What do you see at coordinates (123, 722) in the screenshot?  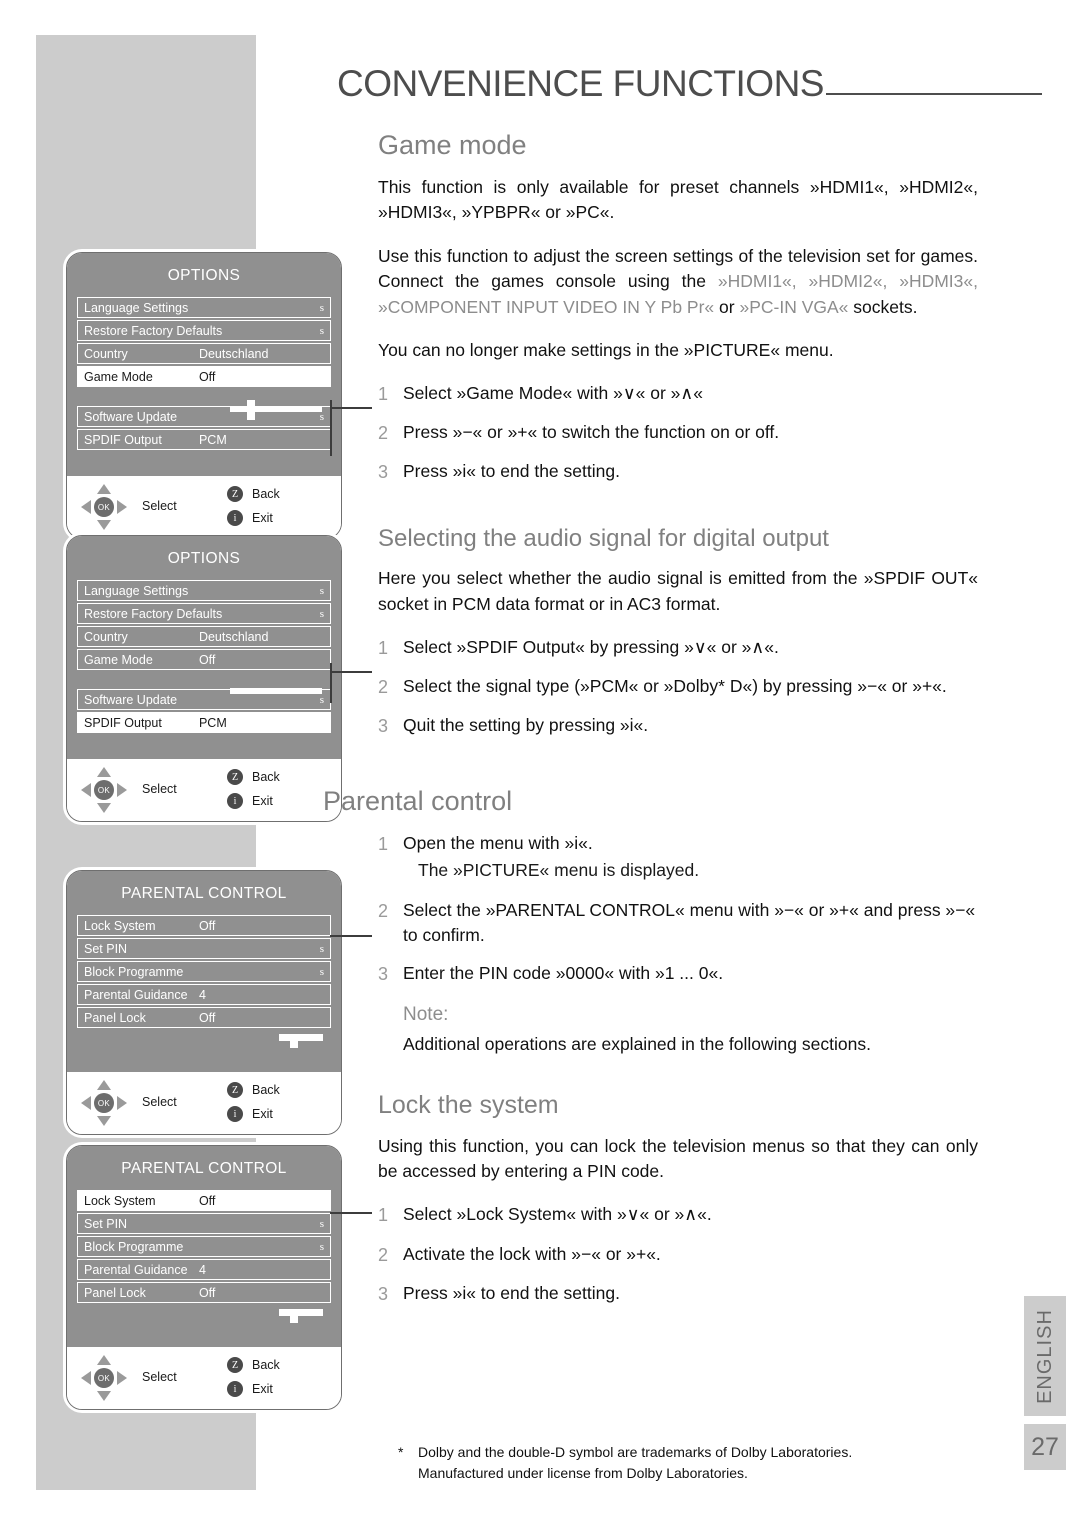 I see `osd-row-label: SPDIF Output` at bounding box center [123, 722].